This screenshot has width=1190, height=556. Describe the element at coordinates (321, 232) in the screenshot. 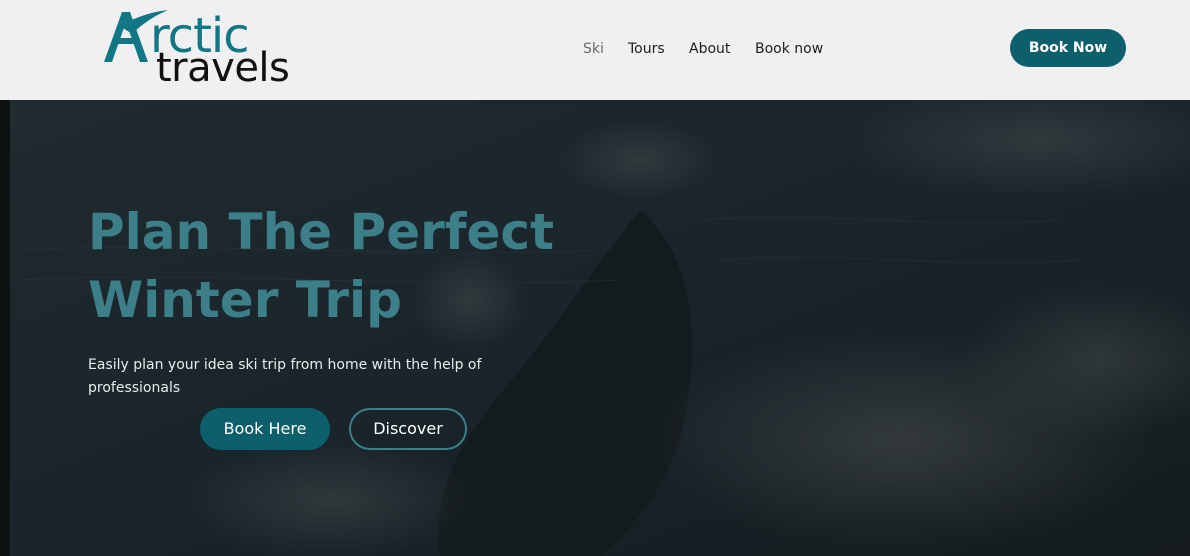

I see `hero-title-line-1: Plan The Perfect` at that location.